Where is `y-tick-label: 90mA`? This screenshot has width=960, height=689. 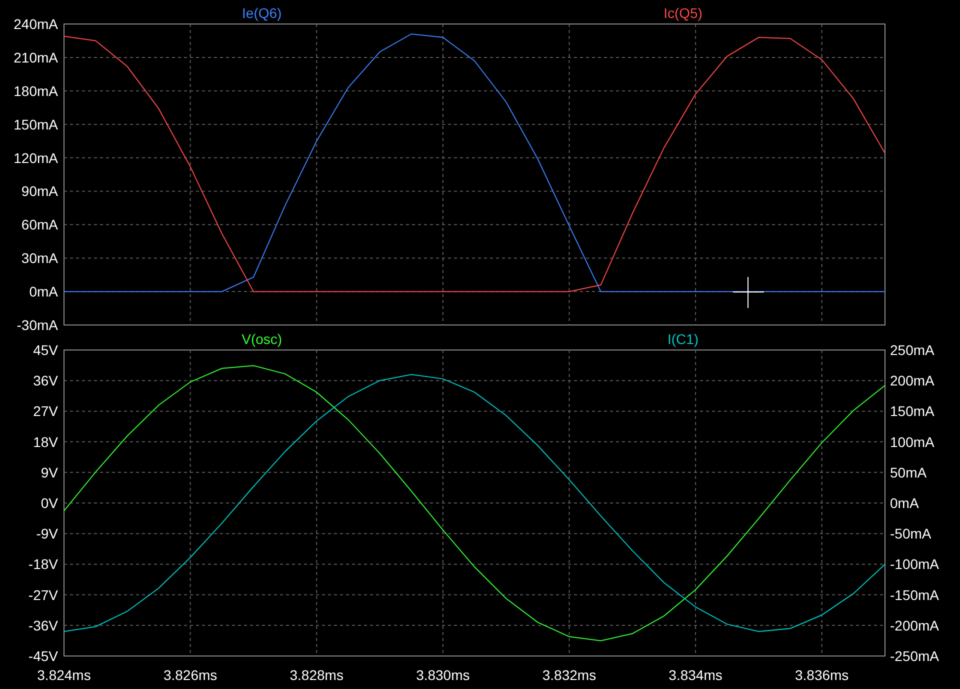
y-tick-label: 90mA is located at coordinates (39, 191).